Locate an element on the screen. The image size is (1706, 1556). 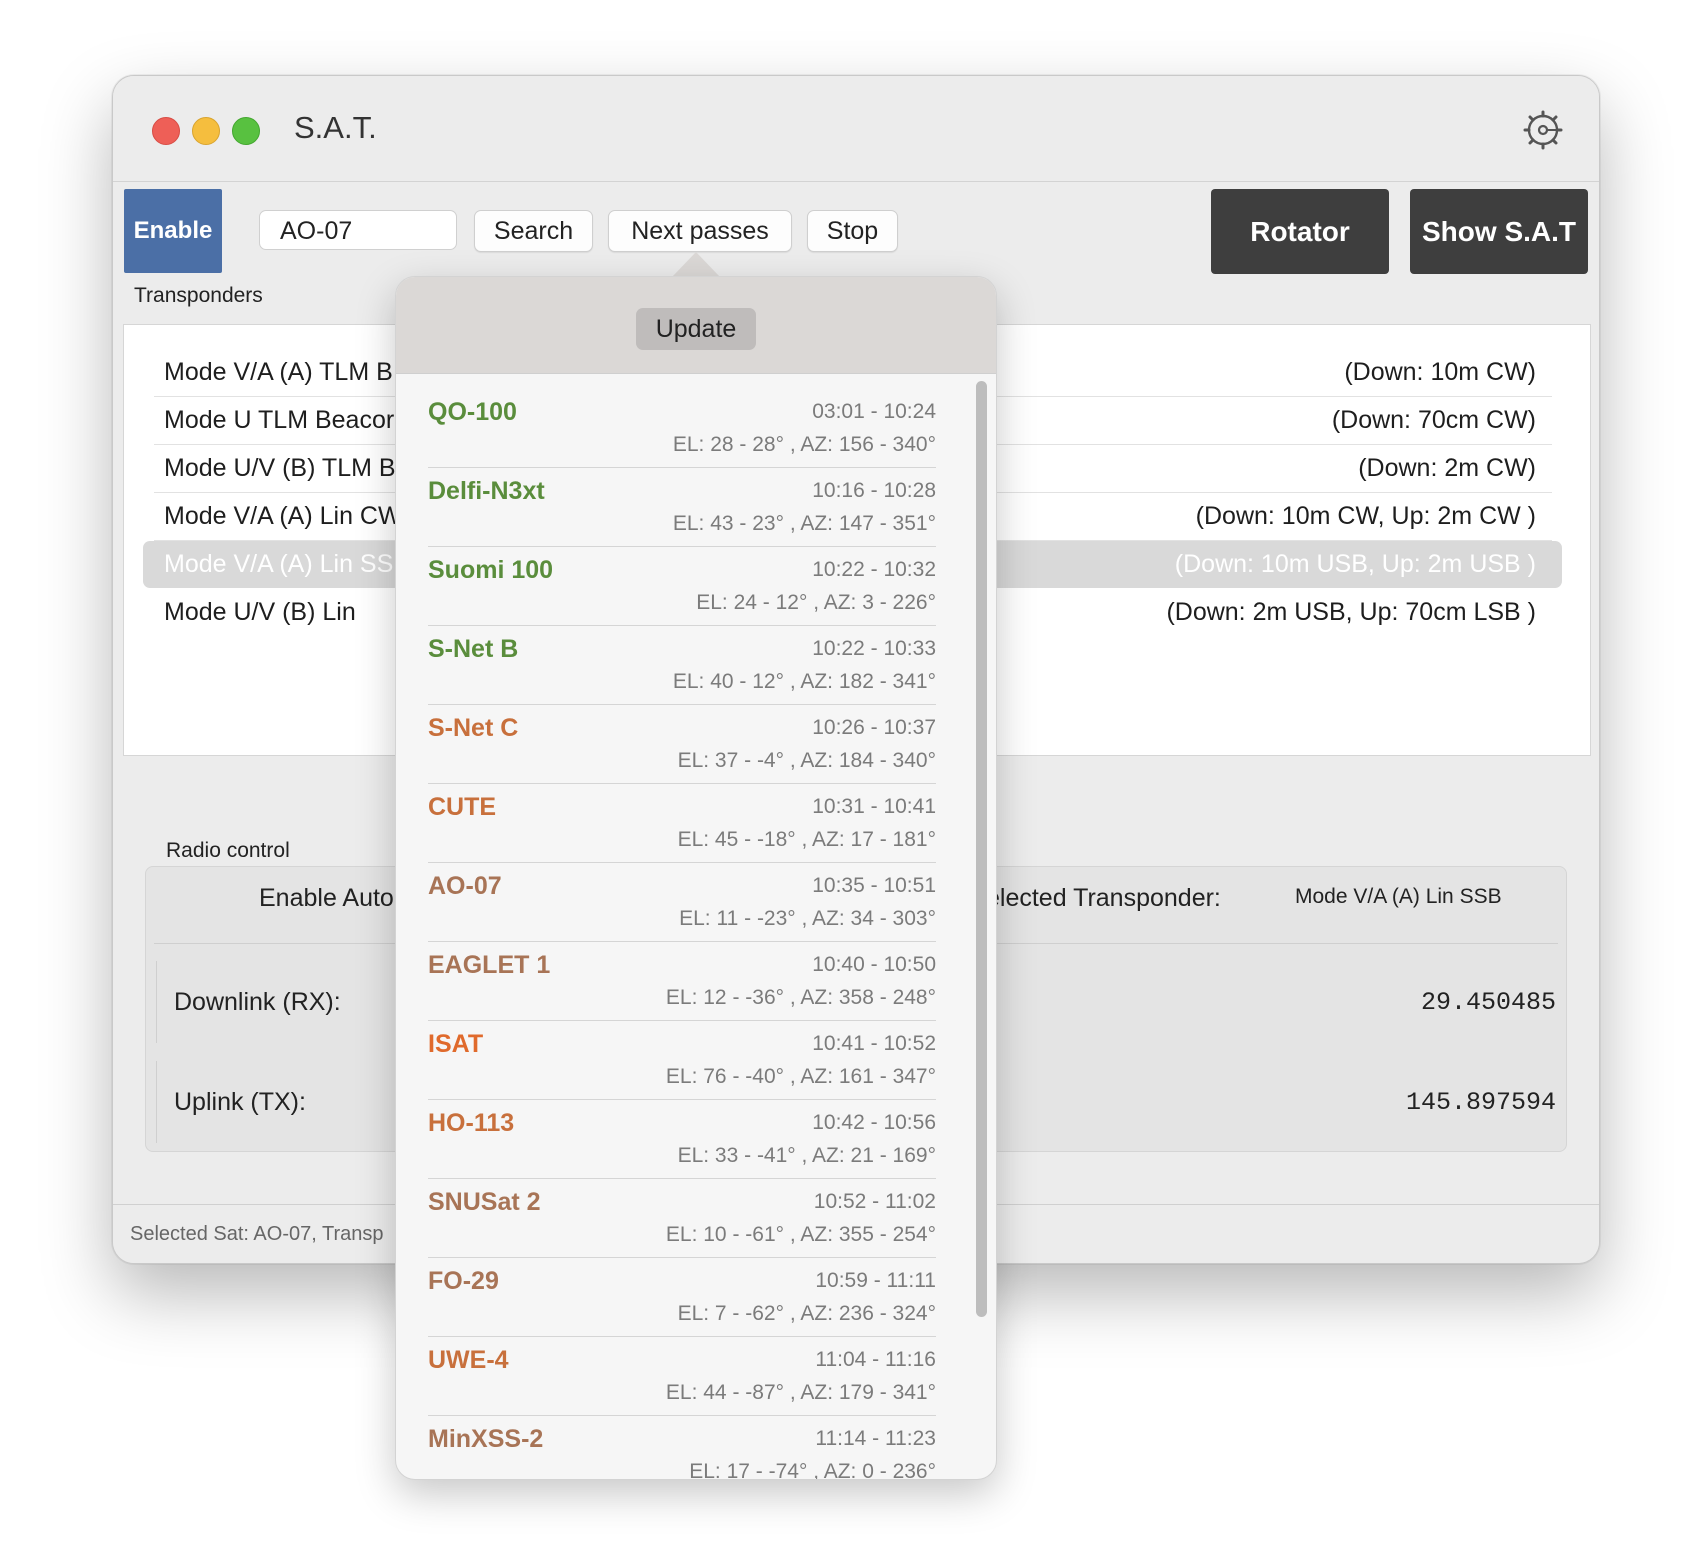
pass-time: 10:41 - 10:52 is located at coordinates (874, 1043).